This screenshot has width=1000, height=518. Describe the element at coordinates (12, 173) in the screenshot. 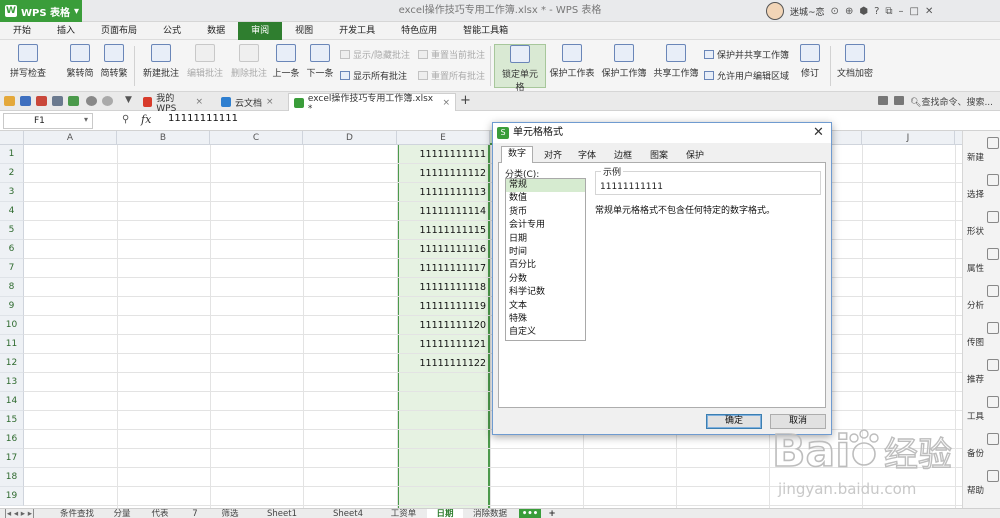

I see `row-header: 2` at that location.